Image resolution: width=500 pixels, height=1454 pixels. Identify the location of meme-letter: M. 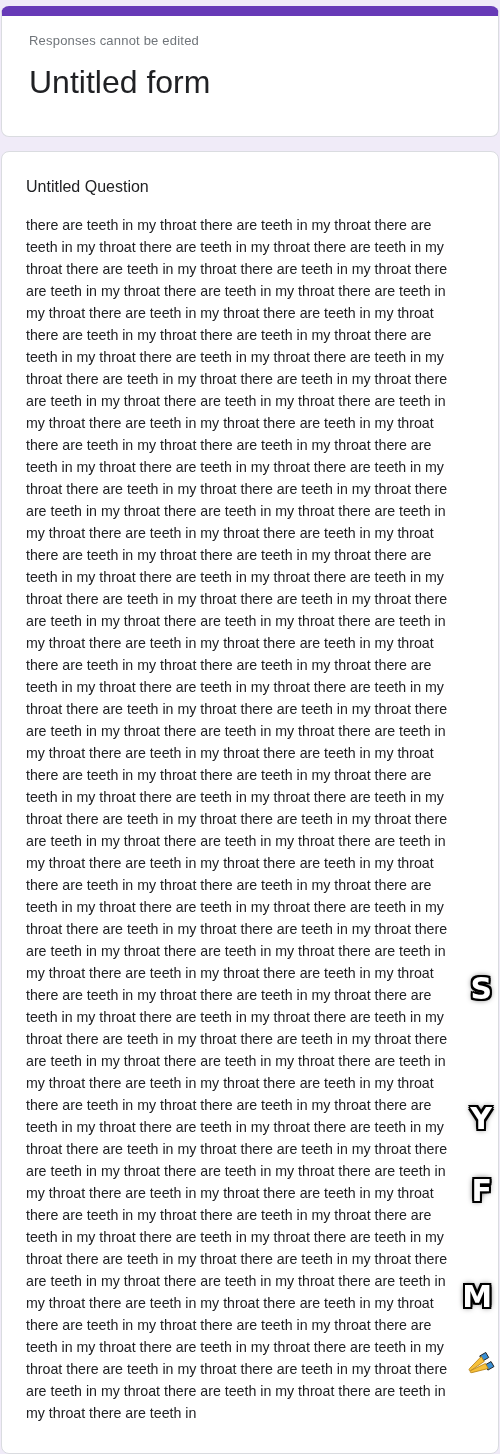
(477, 1297).